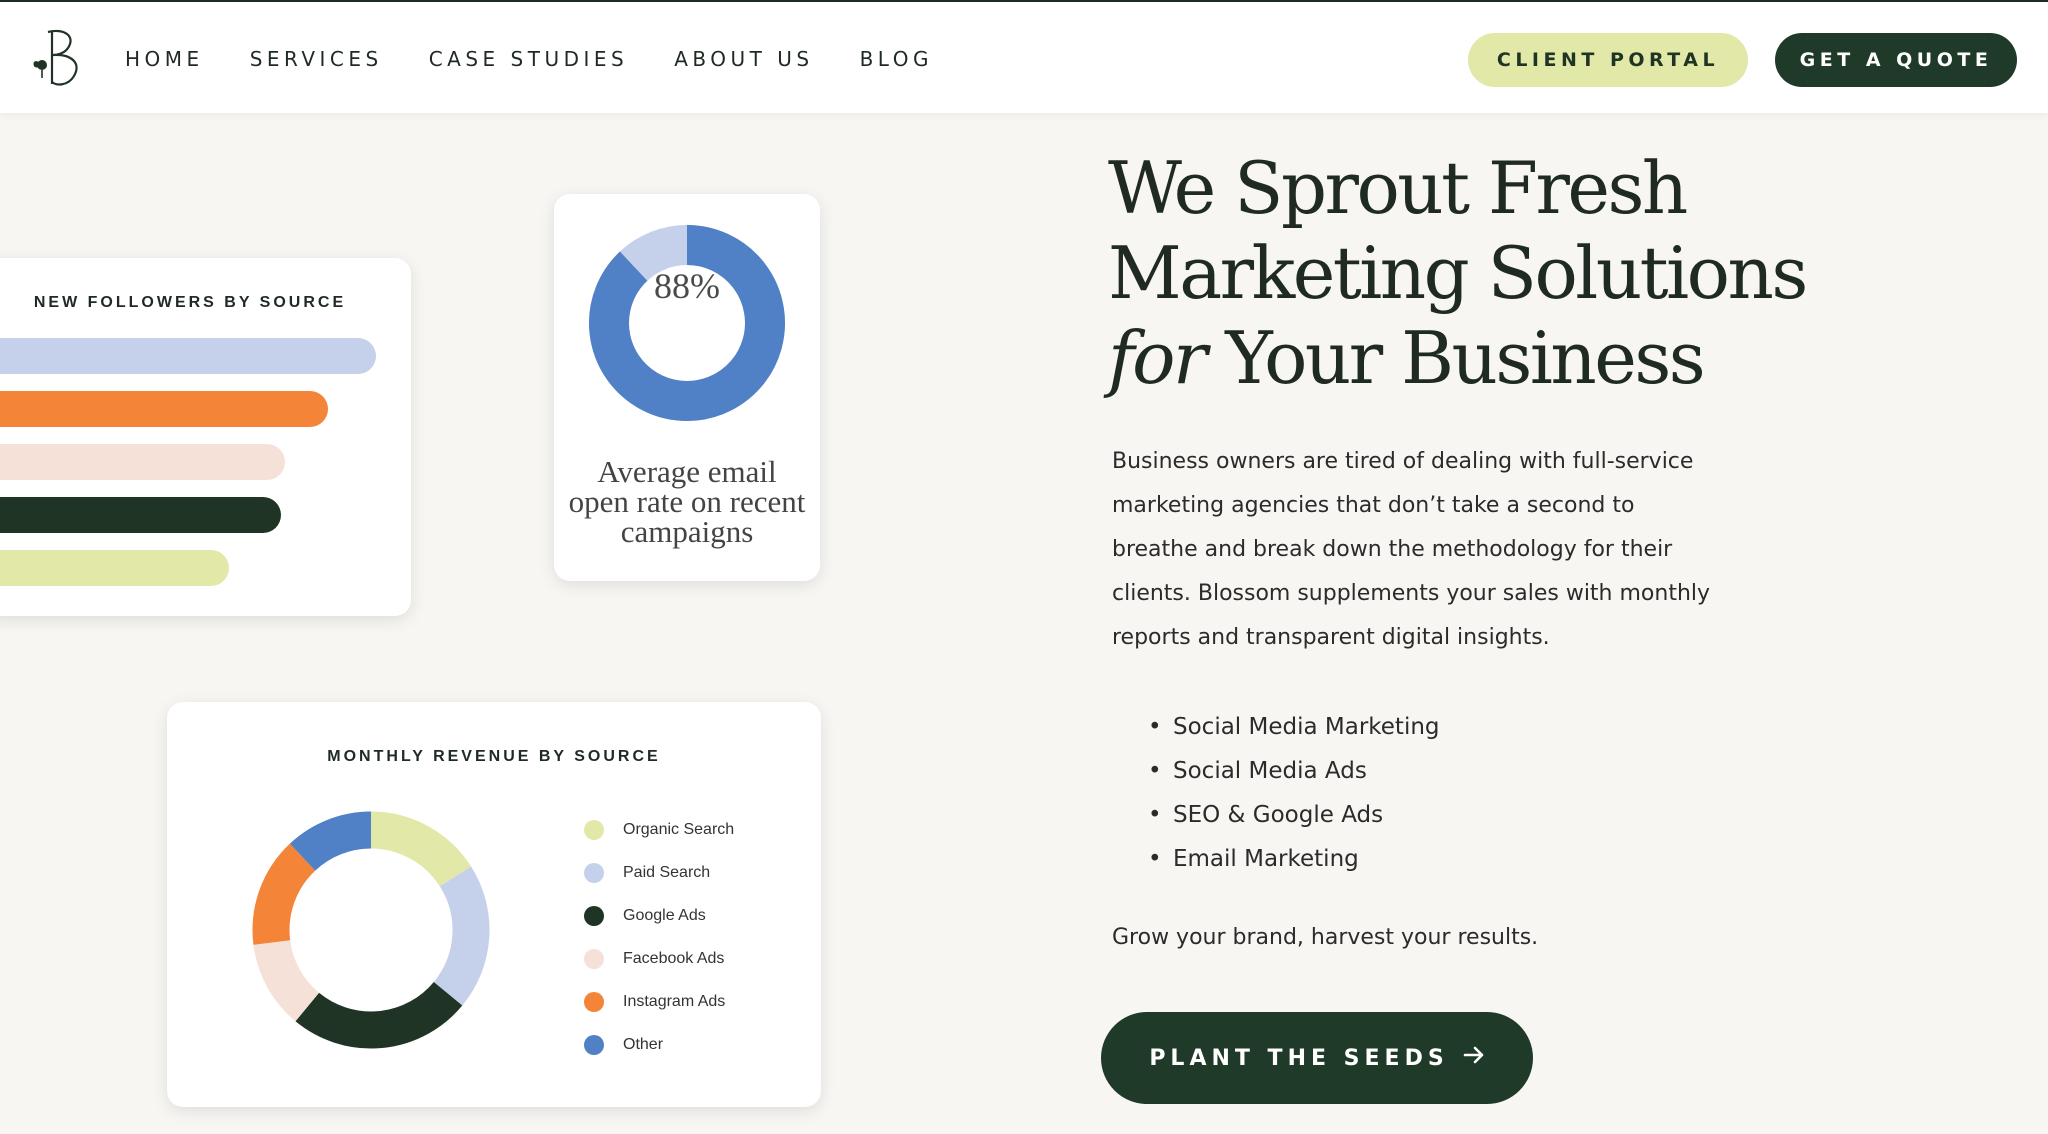 Image resolution: width=2048 pixels, height=1134 pixels. Describe the element at coordinates (1266, 859) in the screenshot. I see `service-label: Email Marketing` at that location.